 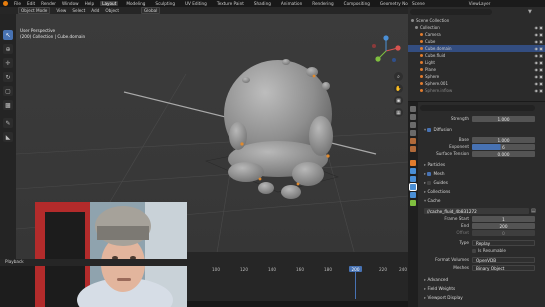 I want to click on resumable-box, so click(x=474, y=251).